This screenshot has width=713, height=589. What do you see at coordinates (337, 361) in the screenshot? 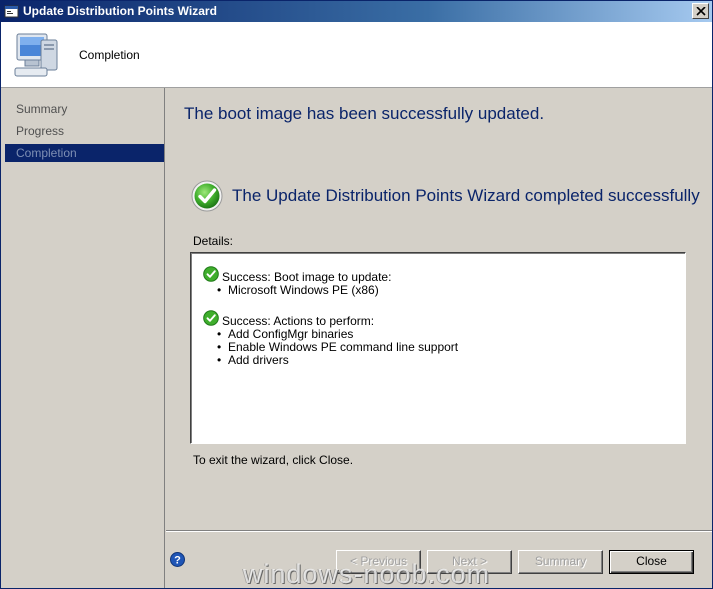
I see `details-bullet: Add drivers` at bounding box center [337, 361].